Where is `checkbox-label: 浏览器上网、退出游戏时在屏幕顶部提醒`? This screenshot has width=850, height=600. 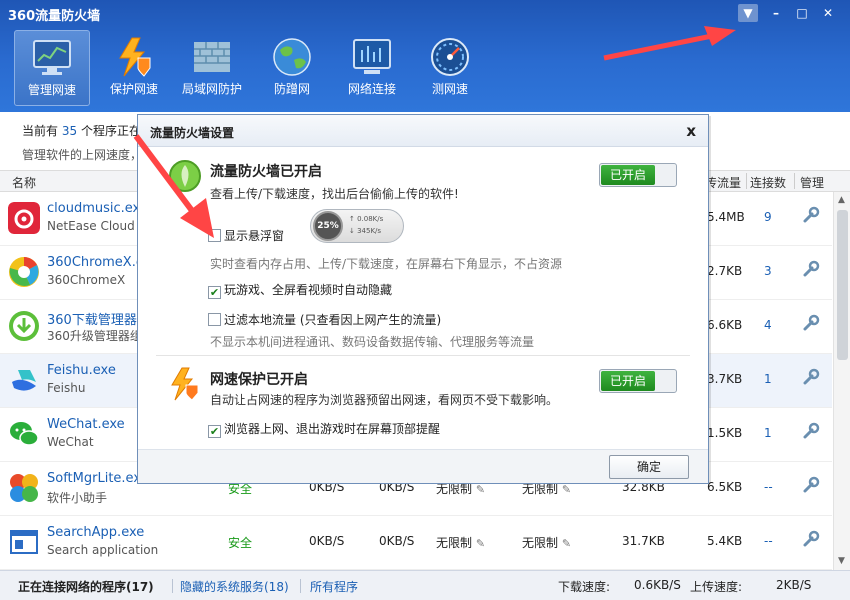 checkbox-label: 浏览器上网、退出游戏时在屏幕顶部提醒 is located at coordinates (332, 429).